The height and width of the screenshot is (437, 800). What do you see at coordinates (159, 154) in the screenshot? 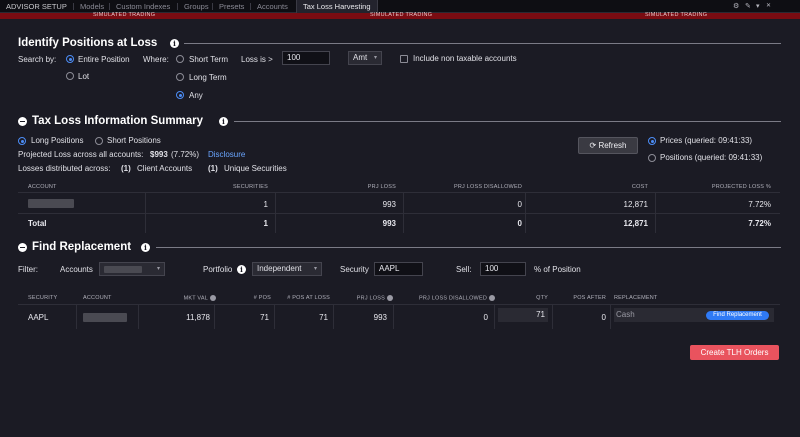
I see `projected-loss-value: $993` at bounding box center [159, 154].